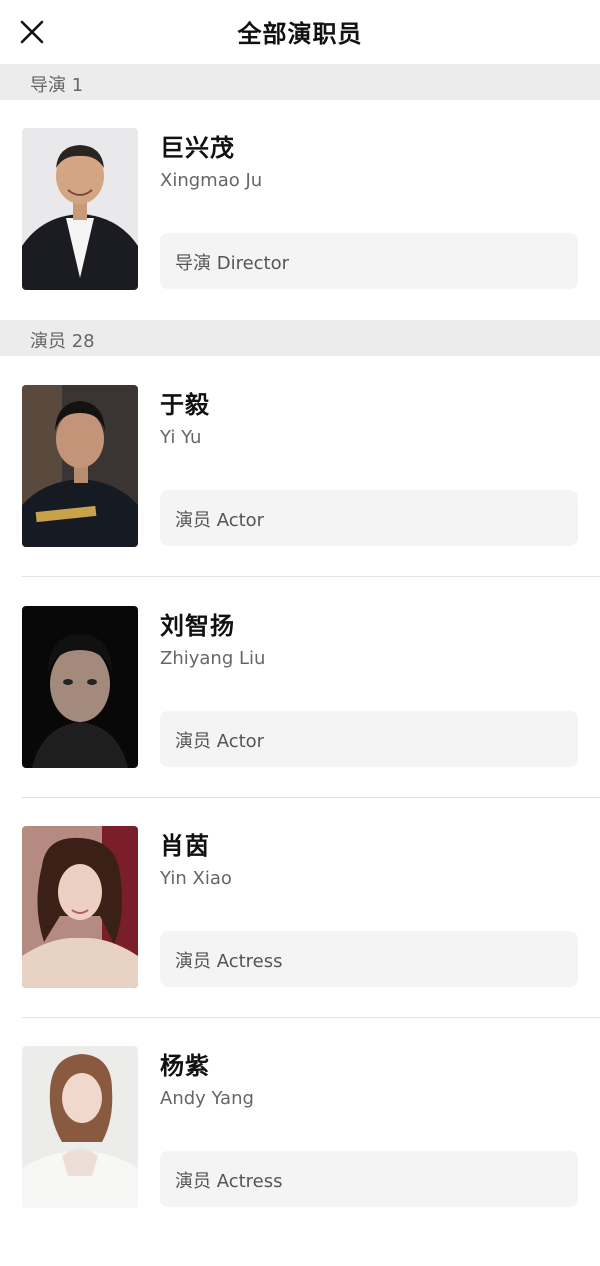 This screenshot has height=1266, width=600. I want to click on person-name-en: Yi Yu, so click(181, 437).